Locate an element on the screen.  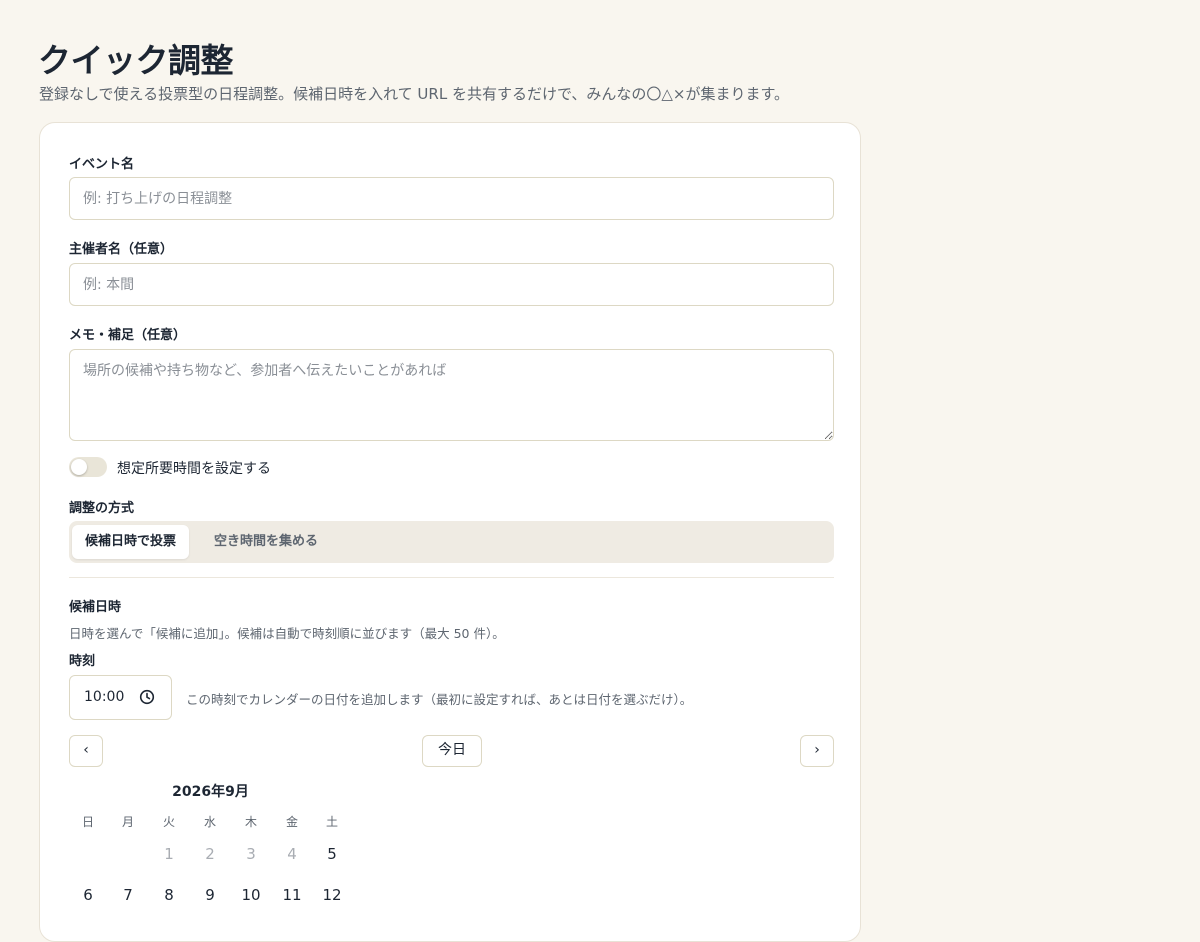
weekday-fri: 金 is located at coordinates (291, 822).